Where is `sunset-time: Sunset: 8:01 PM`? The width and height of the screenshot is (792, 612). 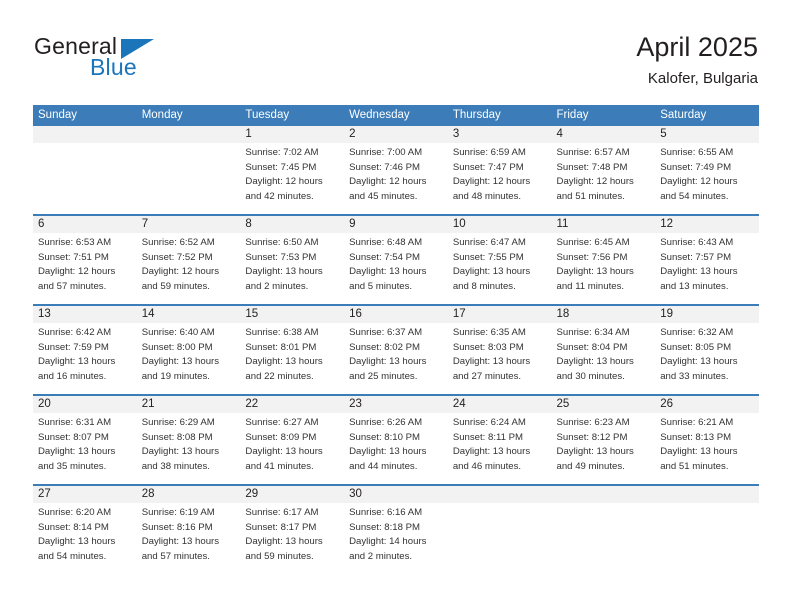 sunset-time: Sunset: 8:01 PM is located at coordinates (281, 347).